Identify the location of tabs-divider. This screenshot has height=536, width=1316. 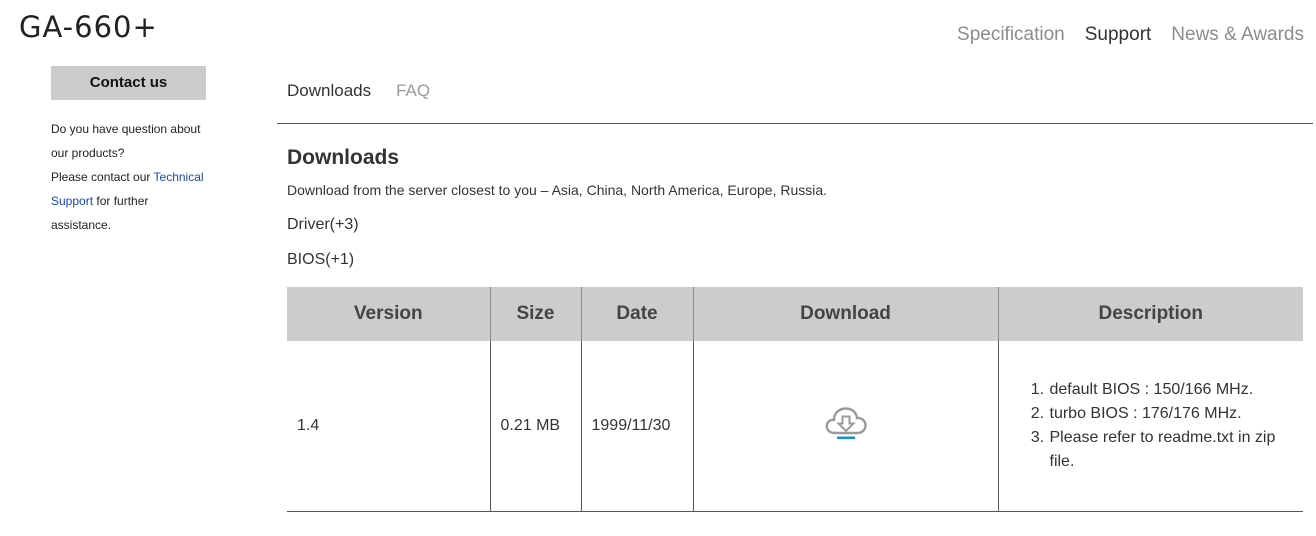
(795, 123).